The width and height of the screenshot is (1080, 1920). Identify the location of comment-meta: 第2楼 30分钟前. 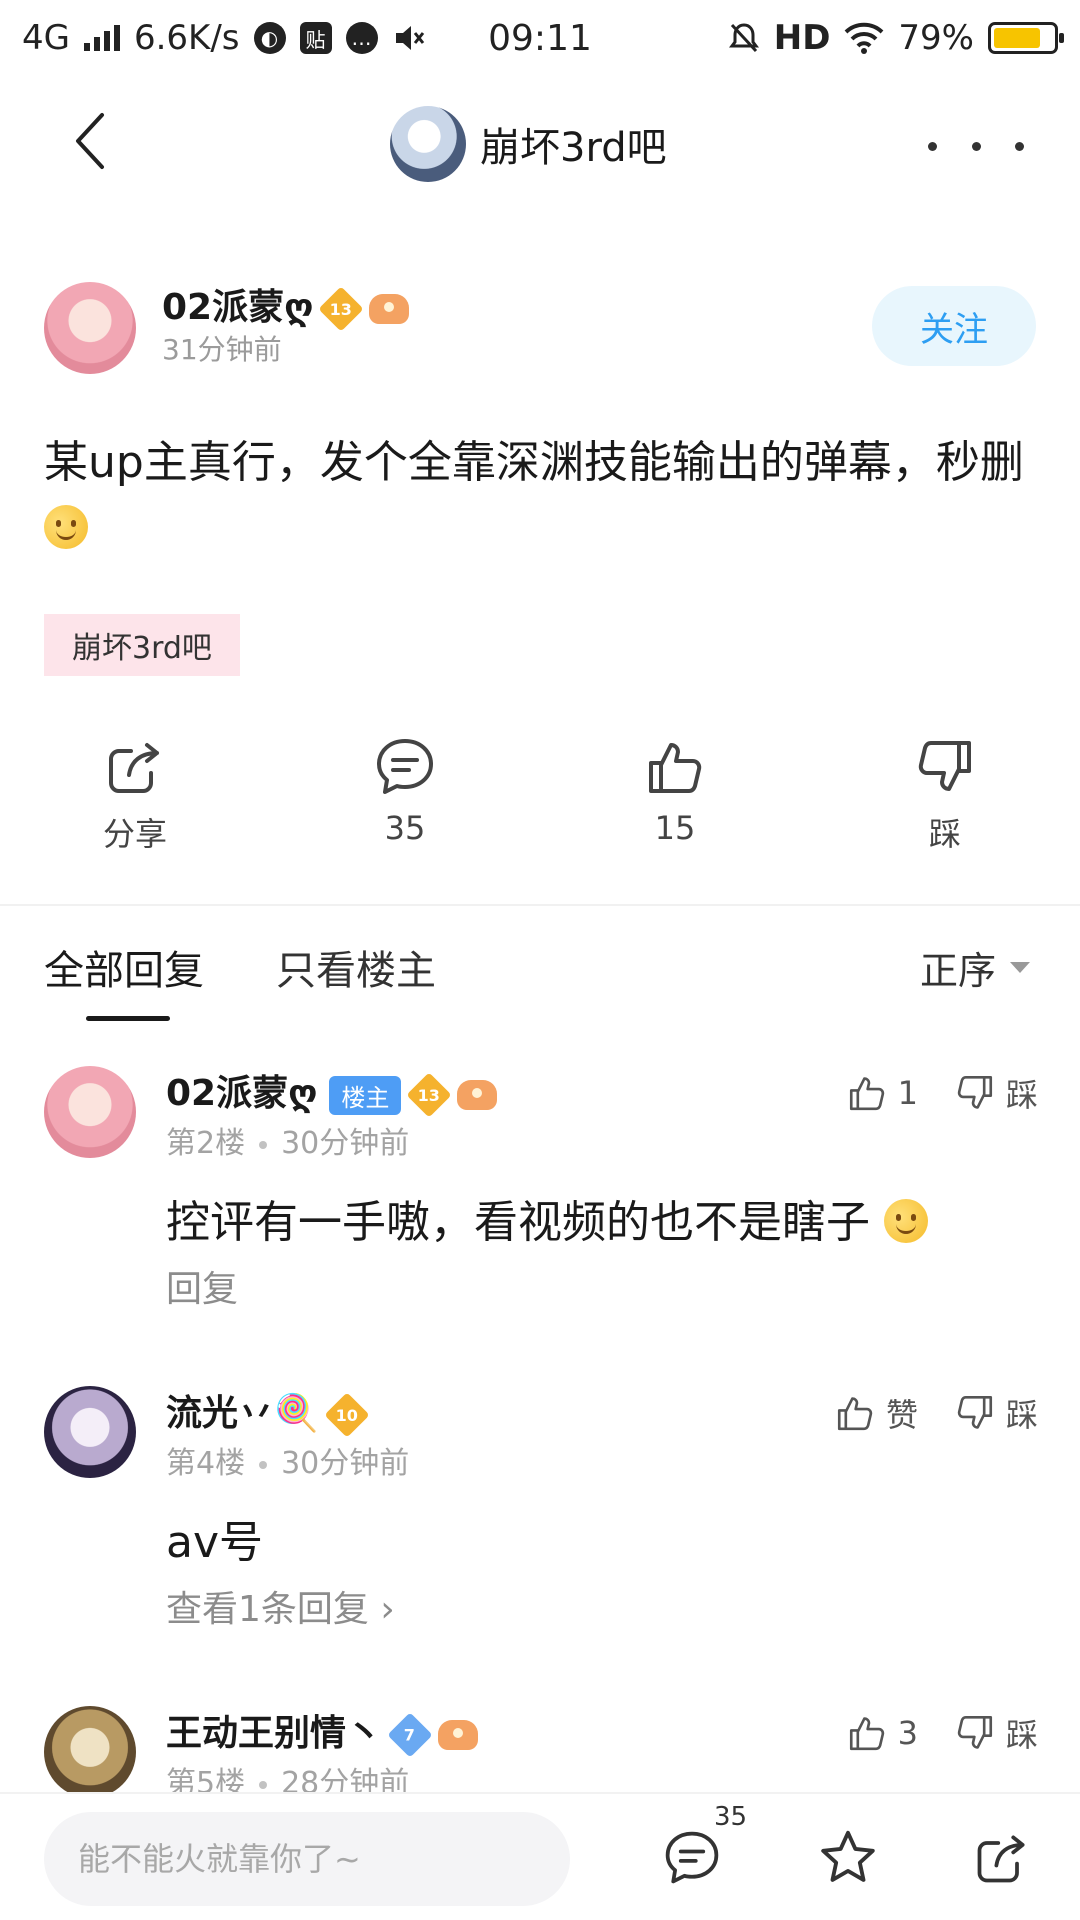
(287, 1140).